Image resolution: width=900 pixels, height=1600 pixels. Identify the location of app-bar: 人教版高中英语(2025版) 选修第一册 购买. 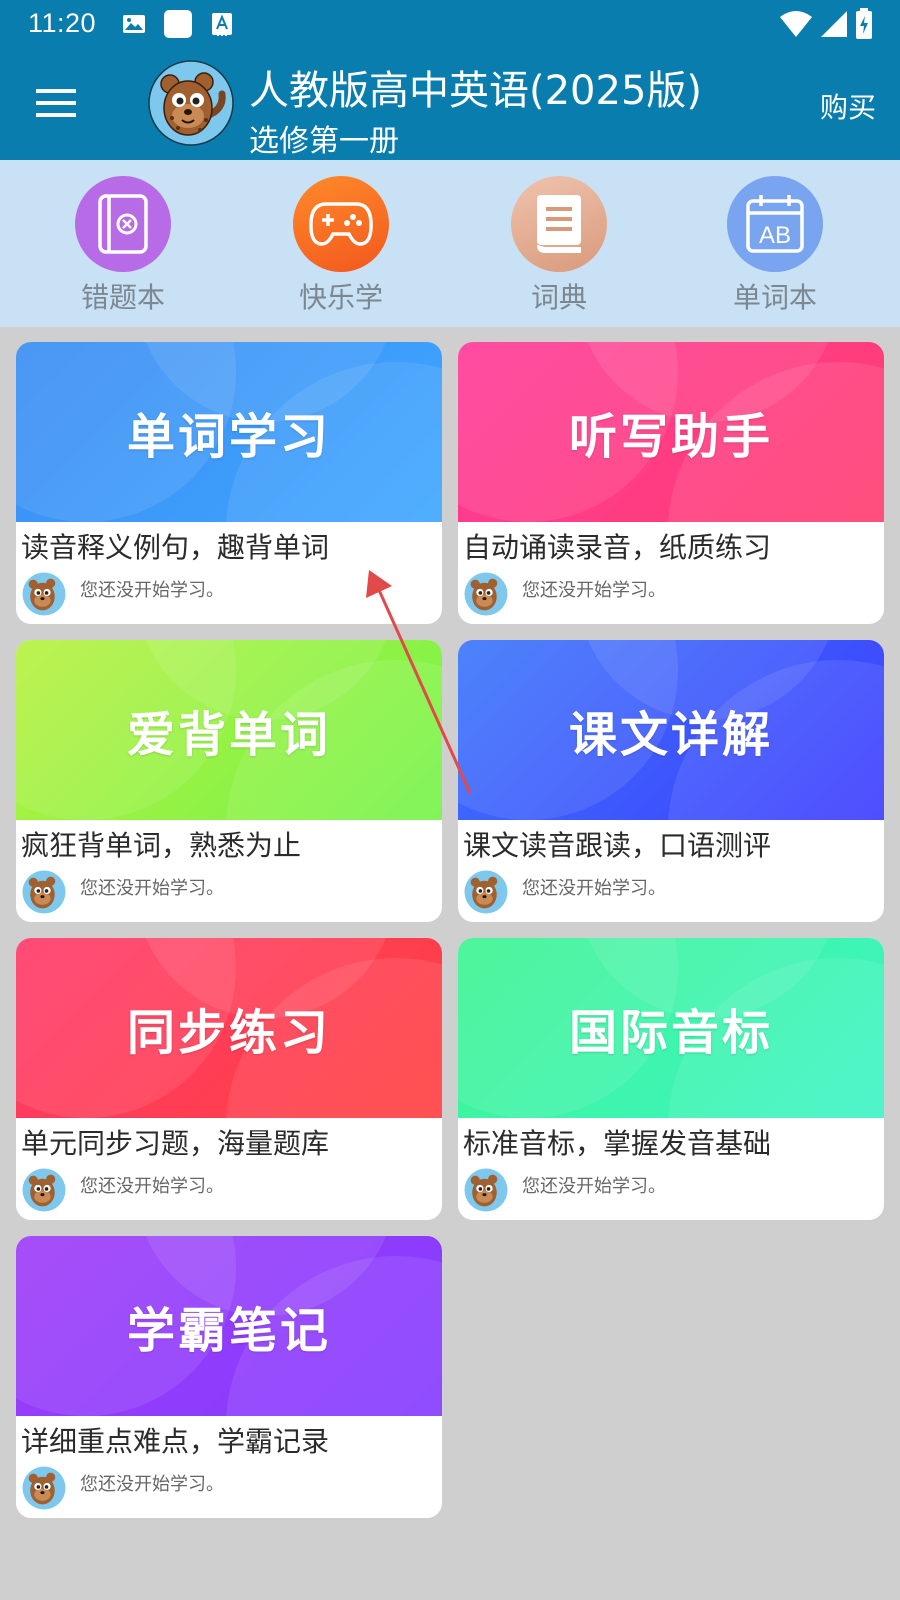
(450, 105).